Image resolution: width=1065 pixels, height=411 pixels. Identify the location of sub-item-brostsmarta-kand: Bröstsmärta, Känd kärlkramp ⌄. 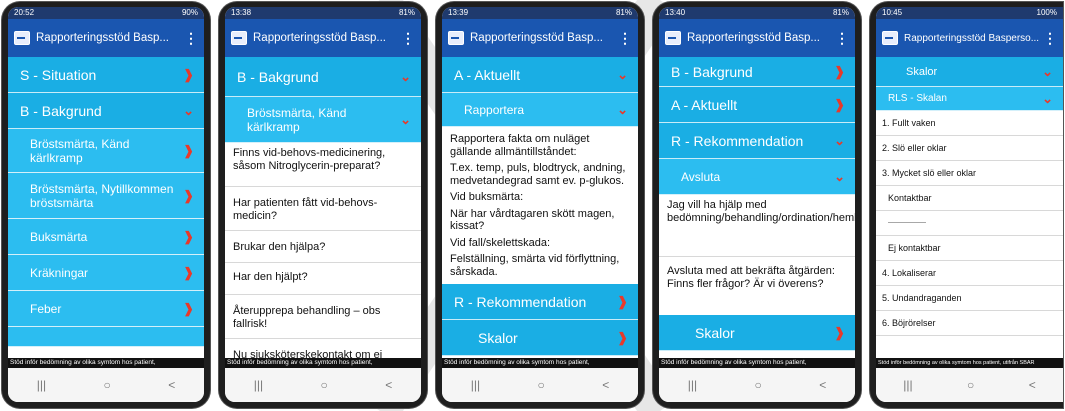
(323, 120).